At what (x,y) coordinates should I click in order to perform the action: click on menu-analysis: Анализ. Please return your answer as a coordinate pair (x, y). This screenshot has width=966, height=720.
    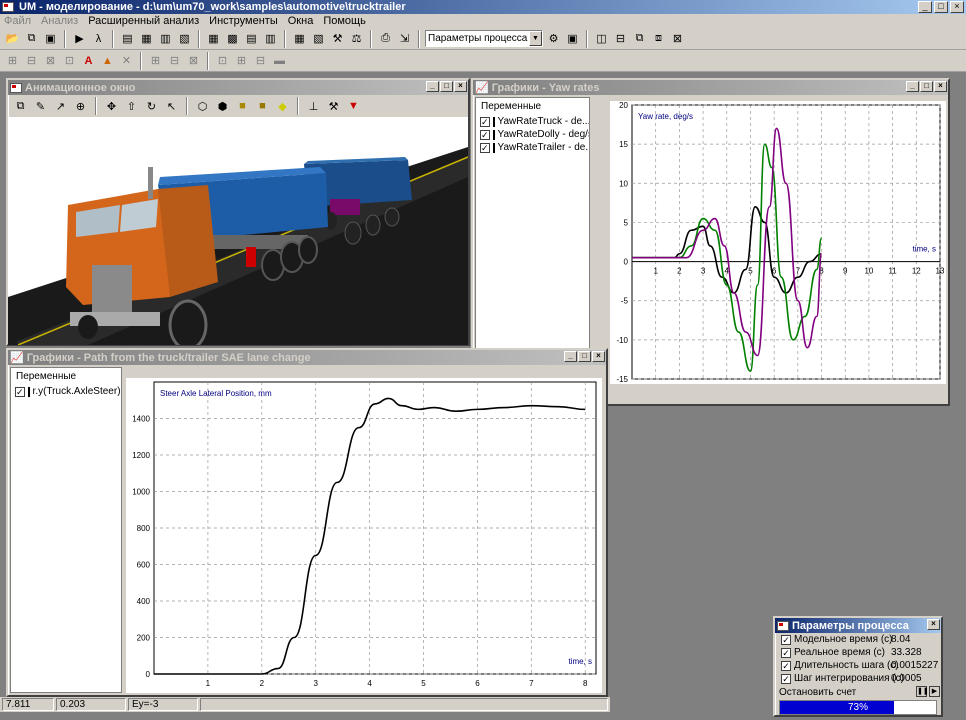
    Looking at the image, I should click on (59, 21).